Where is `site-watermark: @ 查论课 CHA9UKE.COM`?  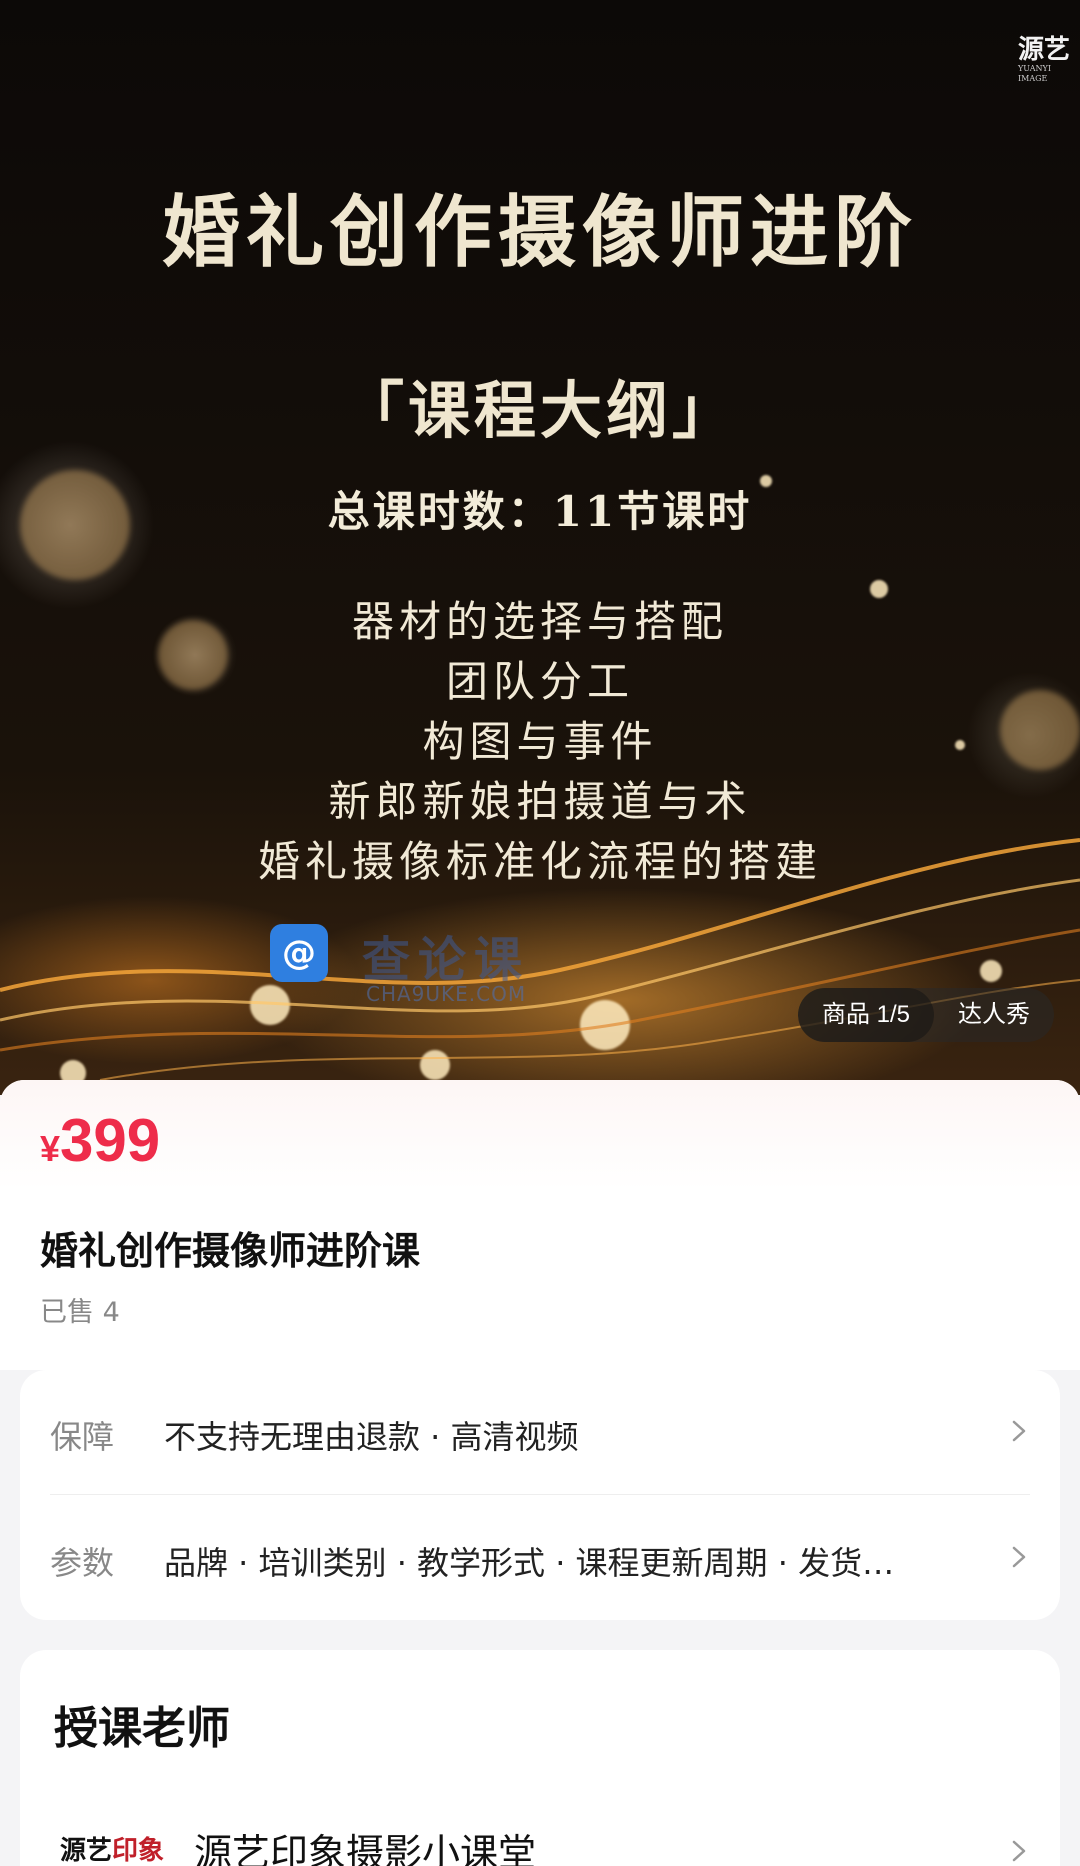
site-watermark: @ 查论课 CHA9UKE.COM is located at coordinates (420, 965).